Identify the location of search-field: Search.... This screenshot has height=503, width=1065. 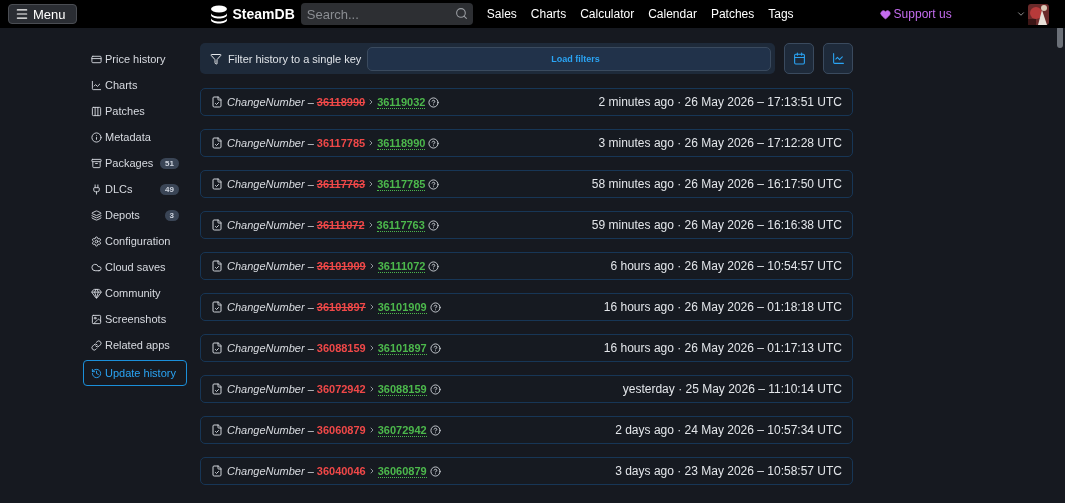
(386, 14).